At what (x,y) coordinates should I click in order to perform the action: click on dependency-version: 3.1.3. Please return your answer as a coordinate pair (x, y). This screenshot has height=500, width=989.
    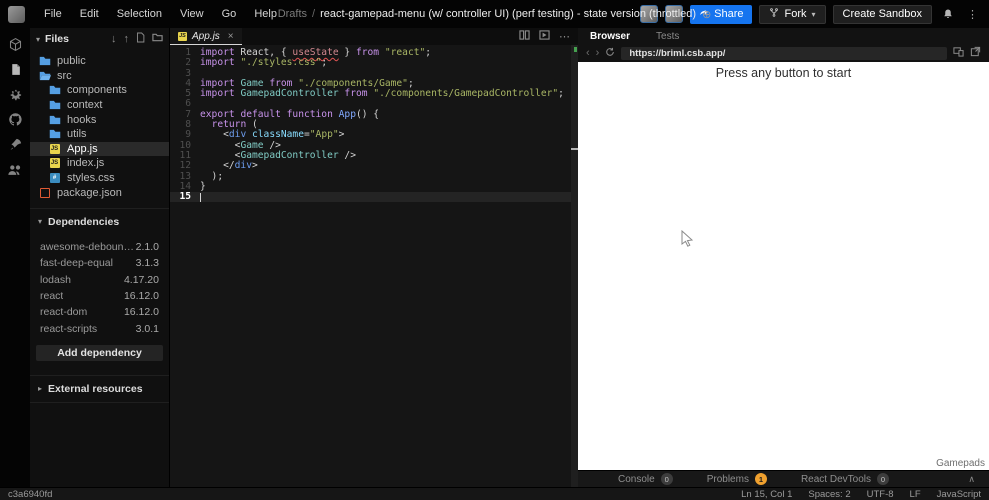
    Looking at the image, I should click on (147, 263).